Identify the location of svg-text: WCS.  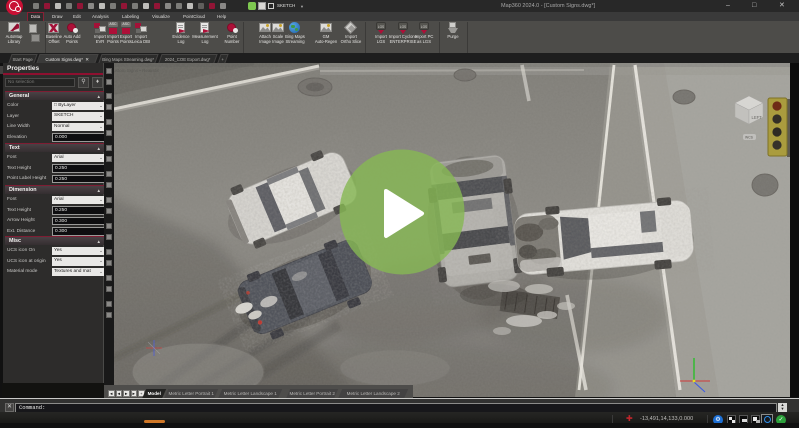
(749, 138).